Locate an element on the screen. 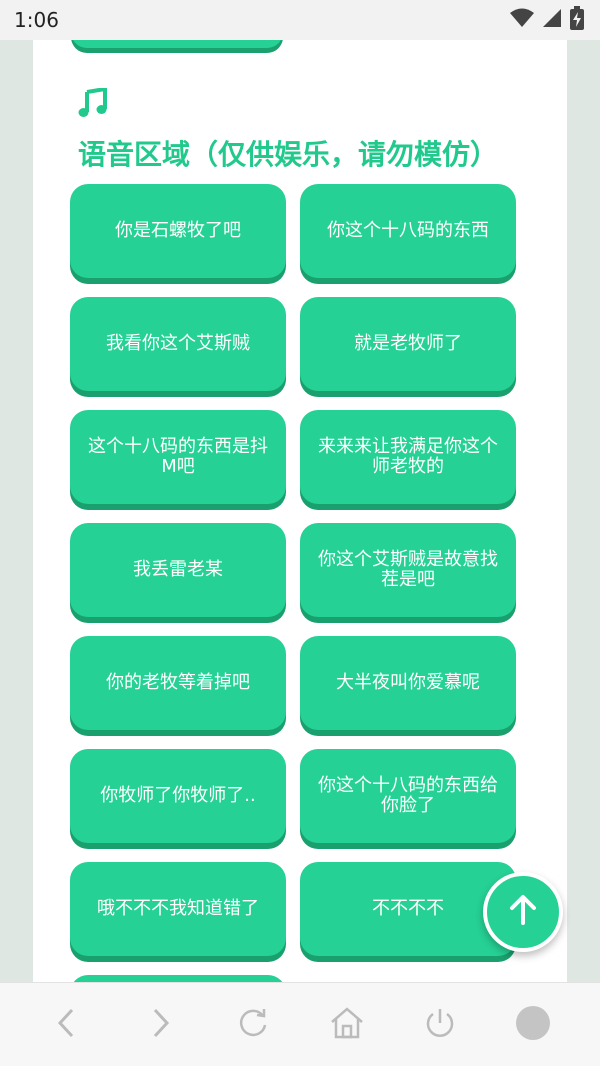  voice-button-label: 来来来让我满足你这个师老牧的 is located at coordinates (408, 456).